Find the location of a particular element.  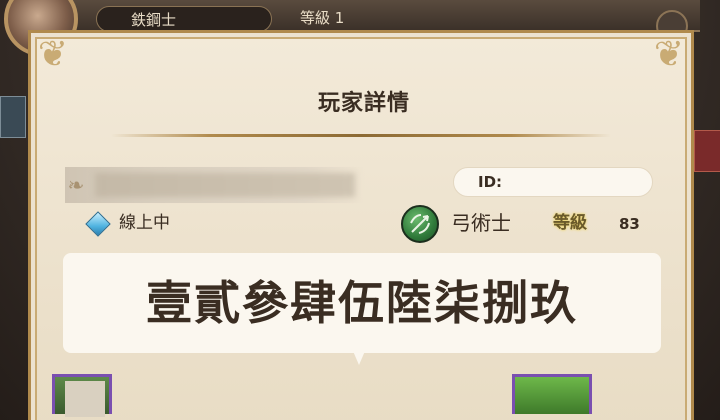

left-side-tab is located at coordinates (13, 117).